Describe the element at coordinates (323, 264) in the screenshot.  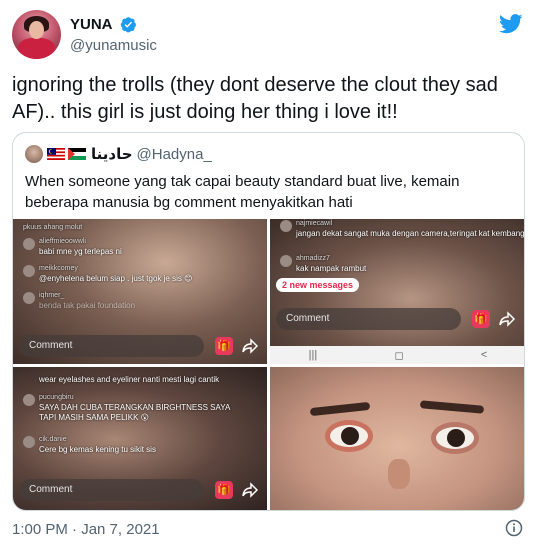
I see `comment: ahmadizz7 kak nampak rambut` at that location.